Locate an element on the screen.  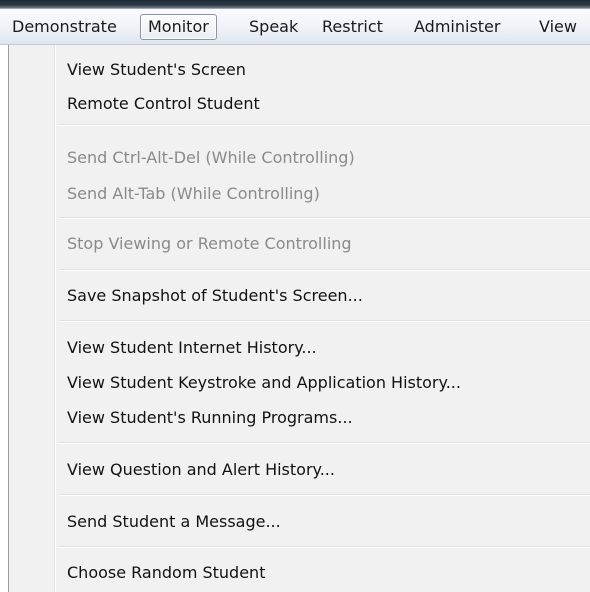
menu-item-choose-random-student: Choose Random Student is located at coordinates (166, 573).